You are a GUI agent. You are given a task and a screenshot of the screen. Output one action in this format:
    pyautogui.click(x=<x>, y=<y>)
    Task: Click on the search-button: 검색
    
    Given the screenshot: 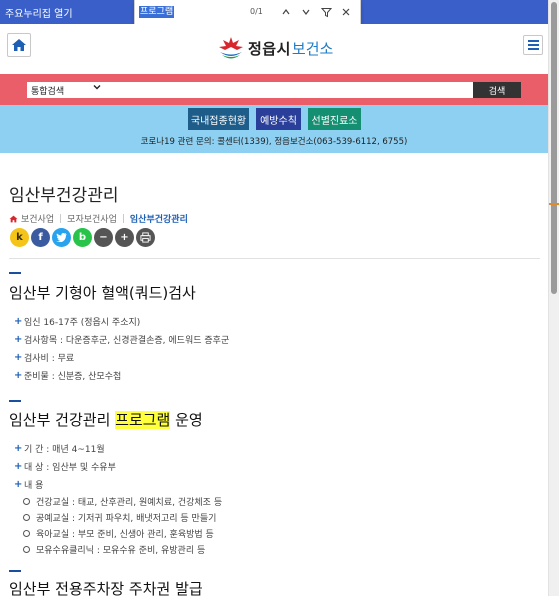 What is the action you would take?
    pyautogui.click(x=497, y=90)
    